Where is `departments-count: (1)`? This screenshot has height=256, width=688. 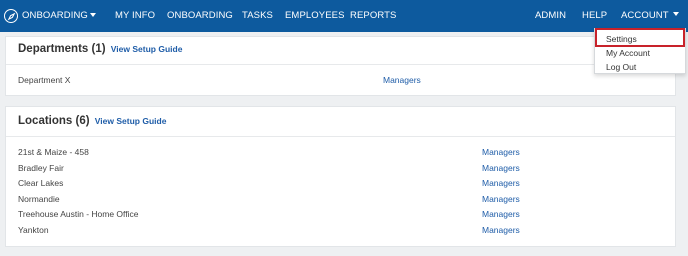
departments-count: (1) is located at coordinates (98, 49).